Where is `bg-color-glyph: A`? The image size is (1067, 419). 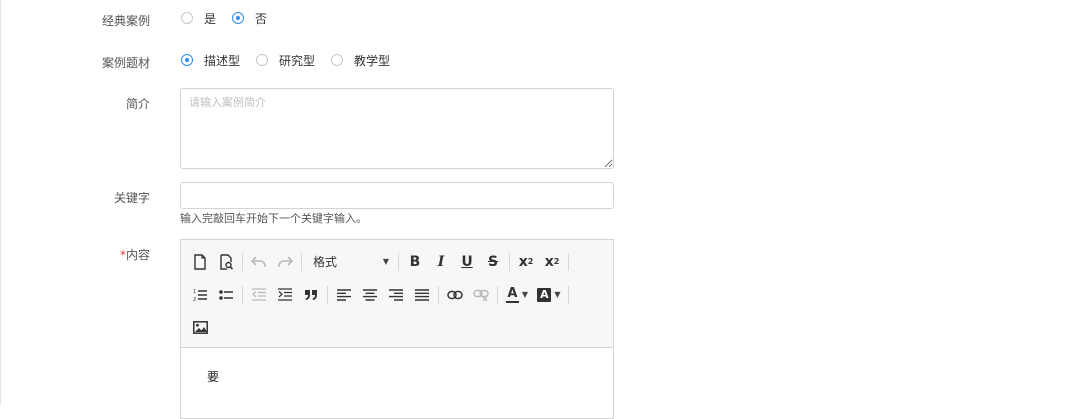
bg-color-glyph: A is located at coordinates (544, 294).